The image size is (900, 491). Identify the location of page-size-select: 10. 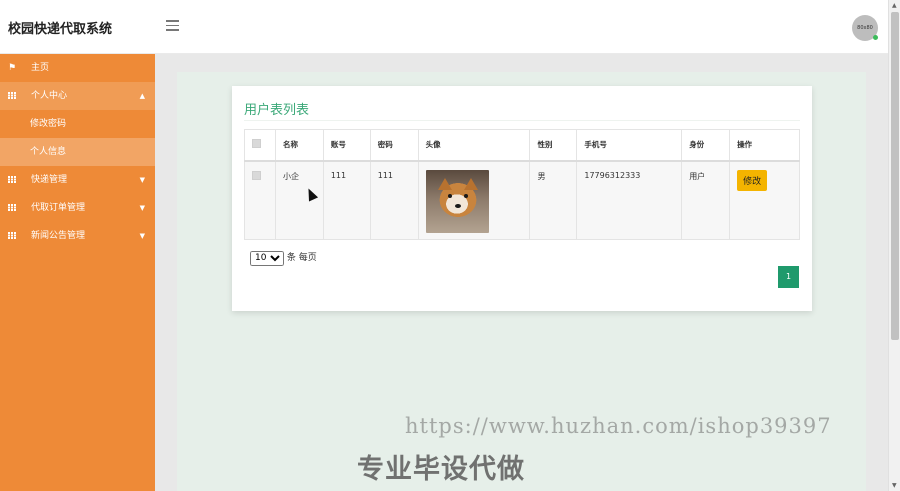
(267, 258).